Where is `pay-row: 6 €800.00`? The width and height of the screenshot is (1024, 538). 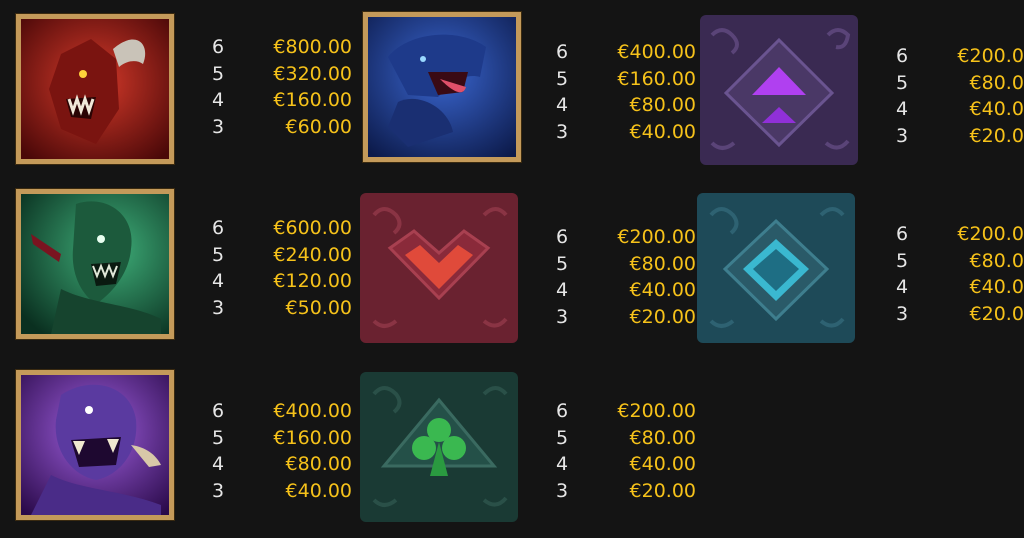 pay-row: 6 €800.00 is located at coordinates (282, 47).